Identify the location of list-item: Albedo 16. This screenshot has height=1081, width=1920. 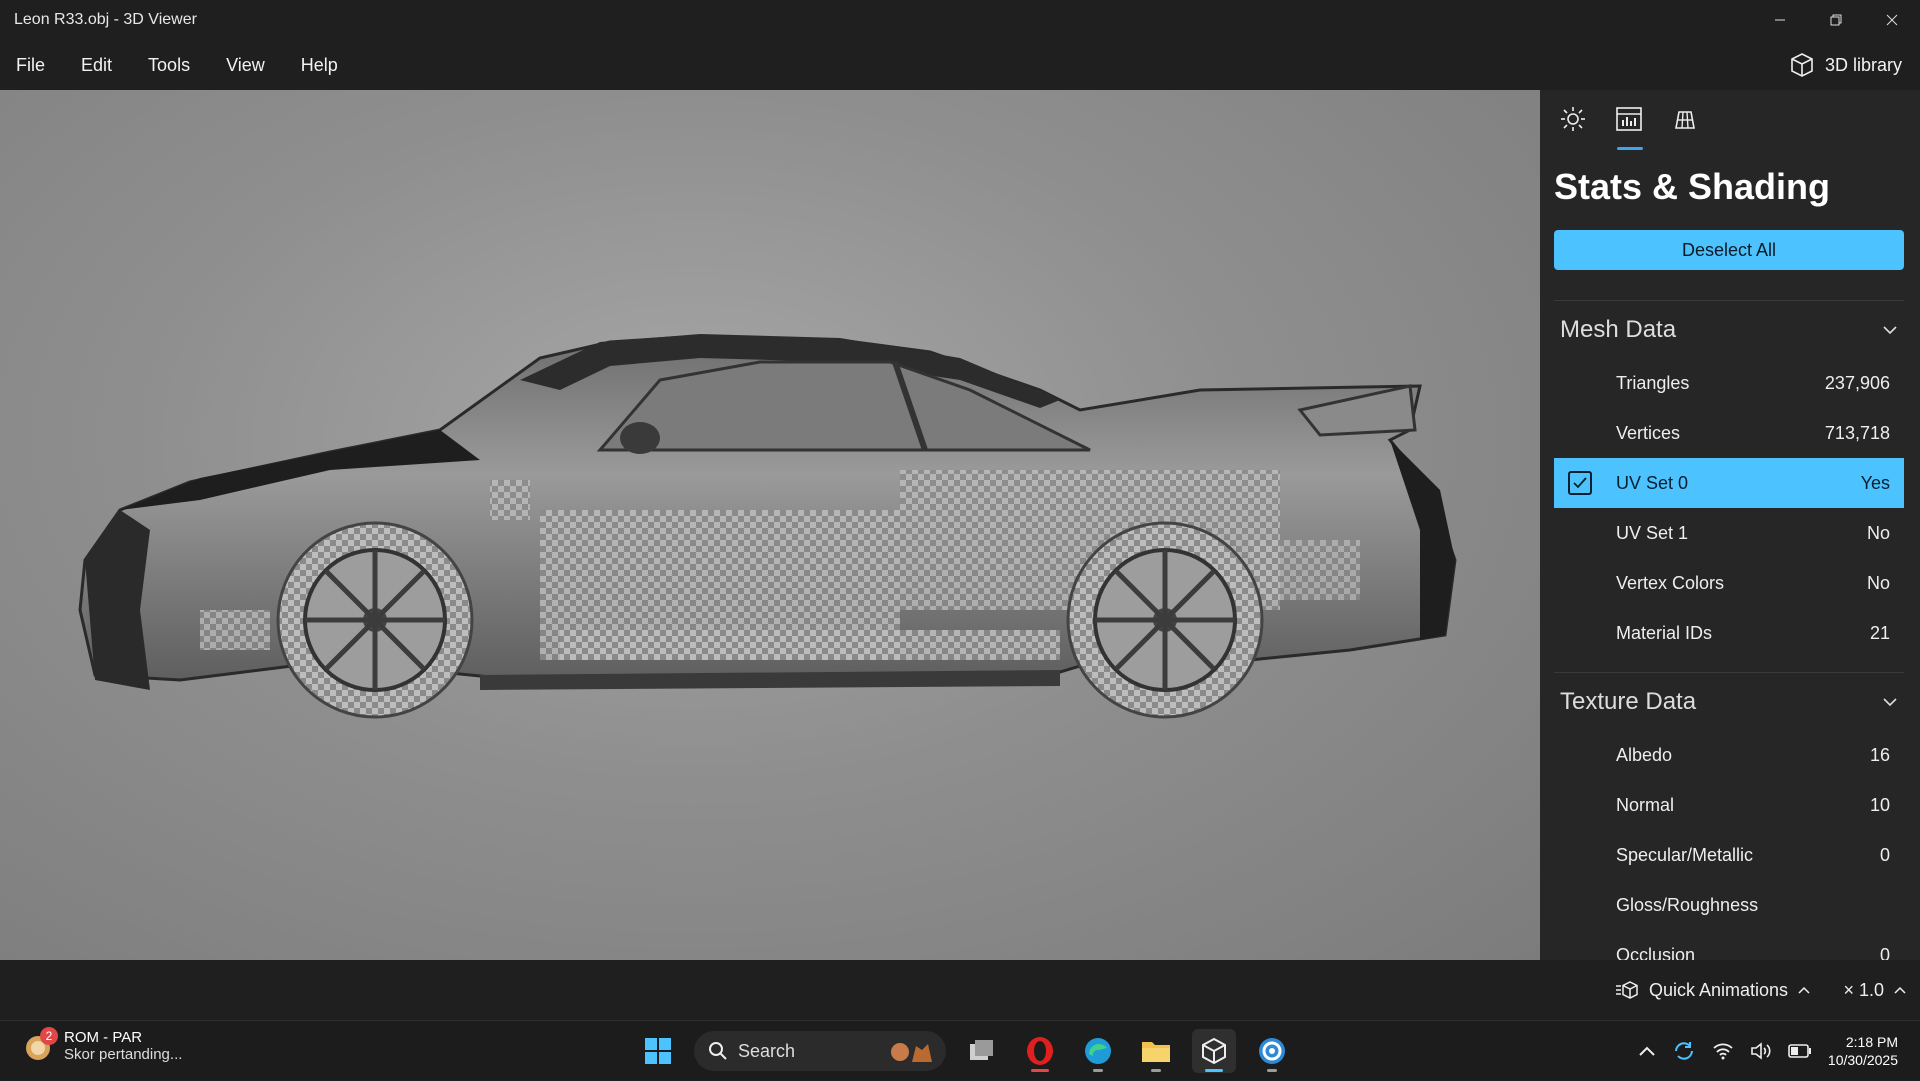
(1729, 755).